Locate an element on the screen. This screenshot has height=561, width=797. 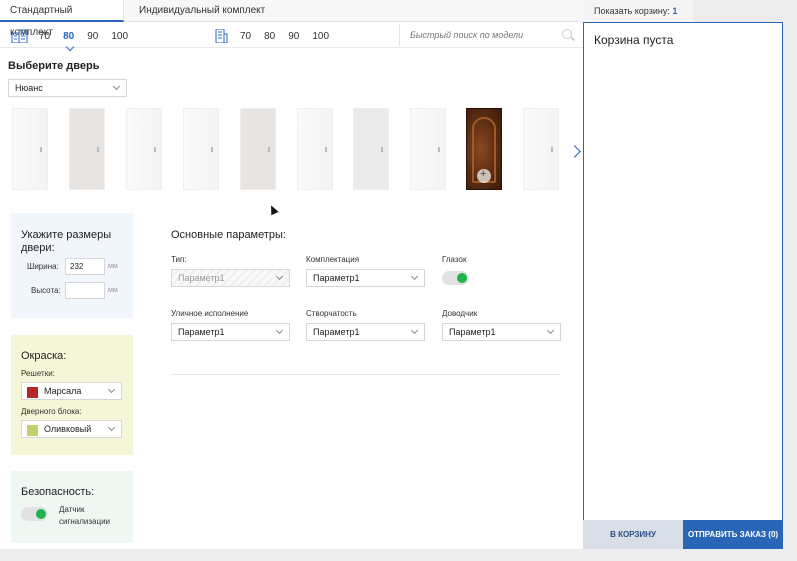
width-group-tall: 70 80 90 100 is located at coordinates (277, 36).